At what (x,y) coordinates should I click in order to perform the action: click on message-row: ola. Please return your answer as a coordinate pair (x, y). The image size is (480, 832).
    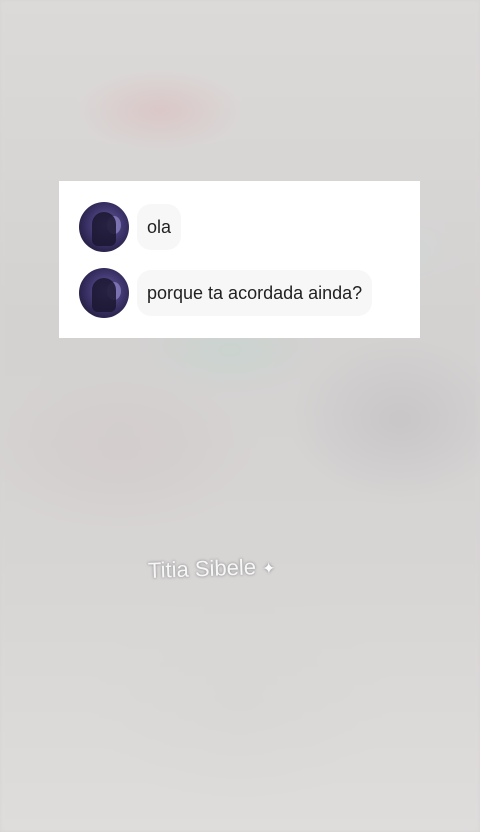
    Looking at the image, I should click on (130, 227).